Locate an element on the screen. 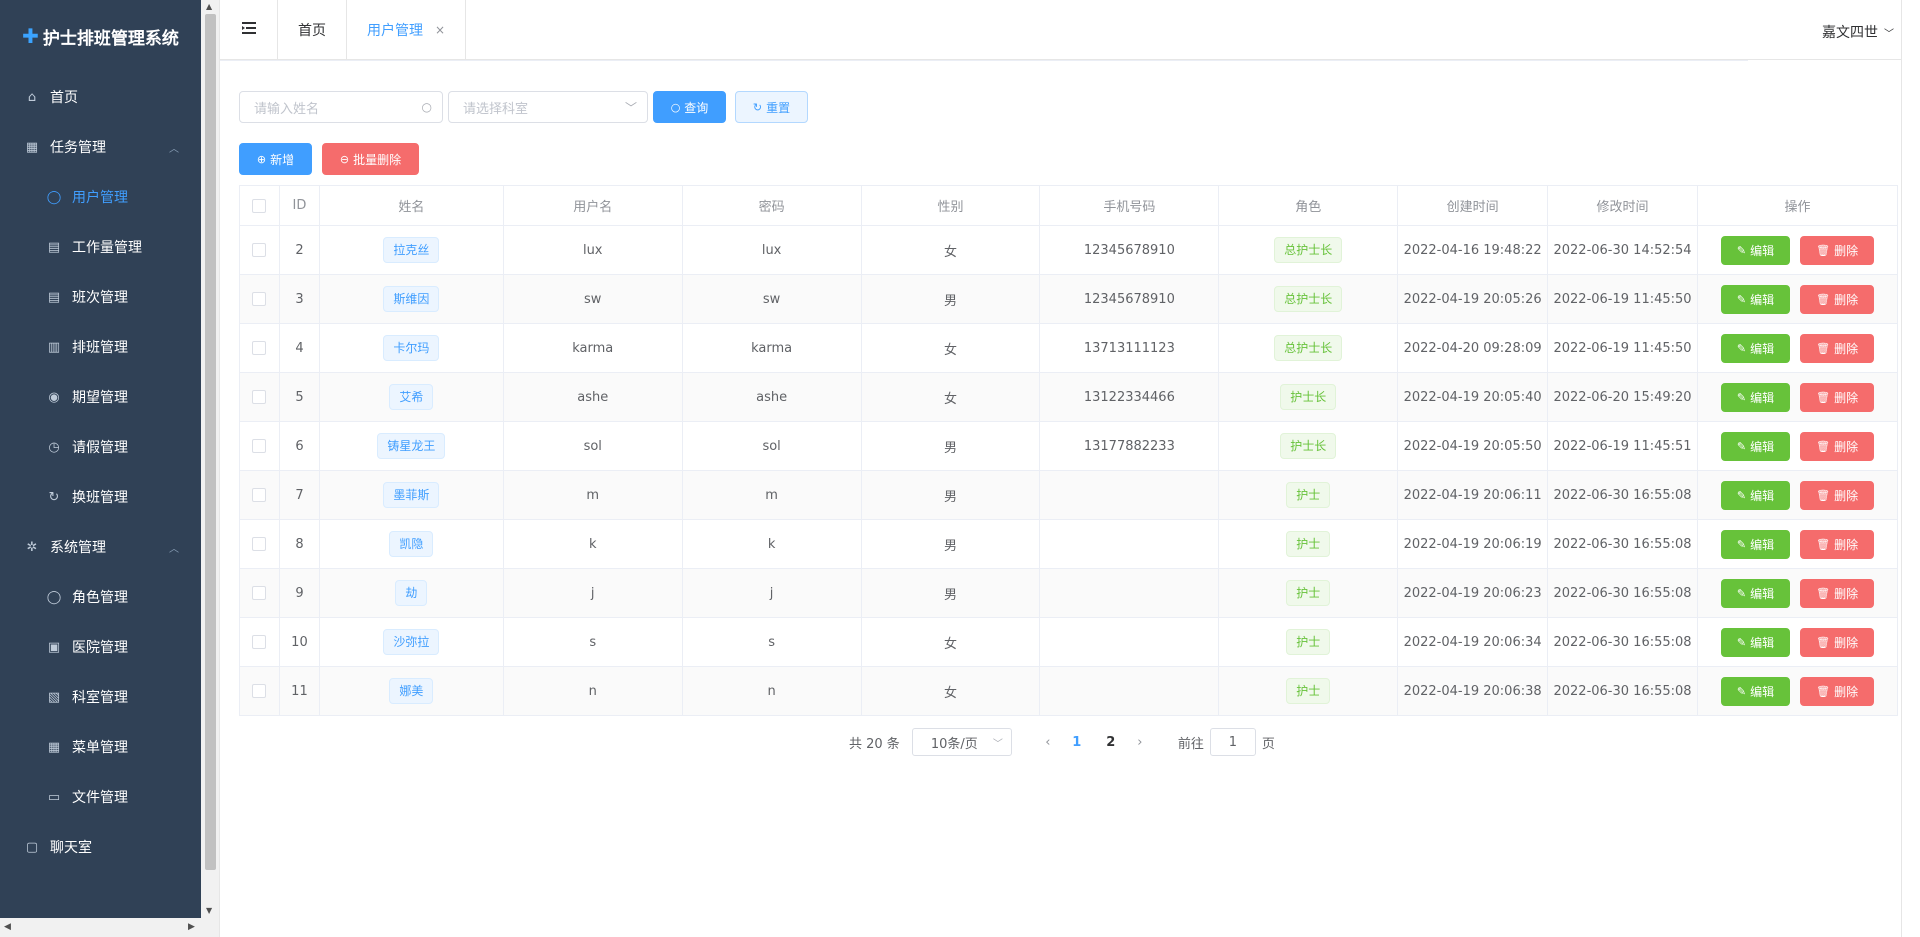  cell-password: s is located at coordinates (771, 642).